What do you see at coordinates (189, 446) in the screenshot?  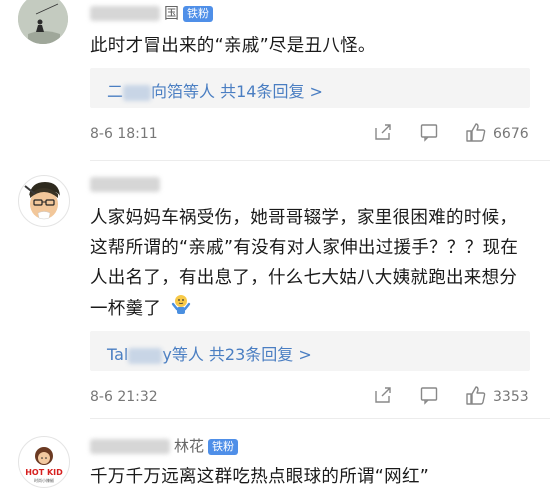 I see `username-visible: 林花` at bounding box center [189, 446].